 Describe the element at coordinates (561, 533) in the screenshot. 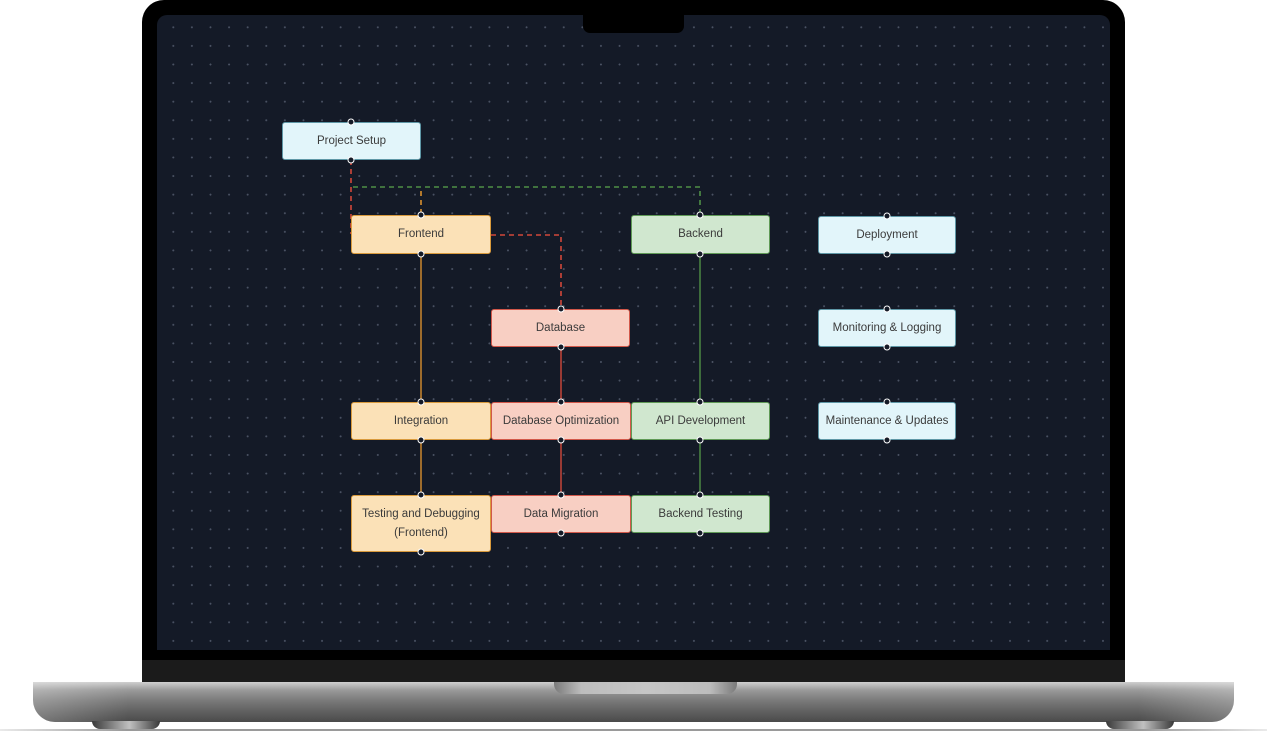

I see `port-data-migration-bottom` at that location.